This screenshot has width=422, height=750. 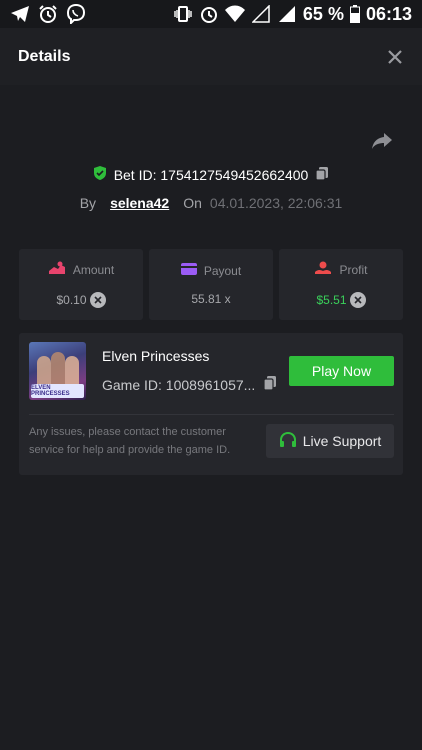 What do you see at coordinates (211, 56) in the screenshot?
I see `details-header: Details` at bounding box center [211, 56].